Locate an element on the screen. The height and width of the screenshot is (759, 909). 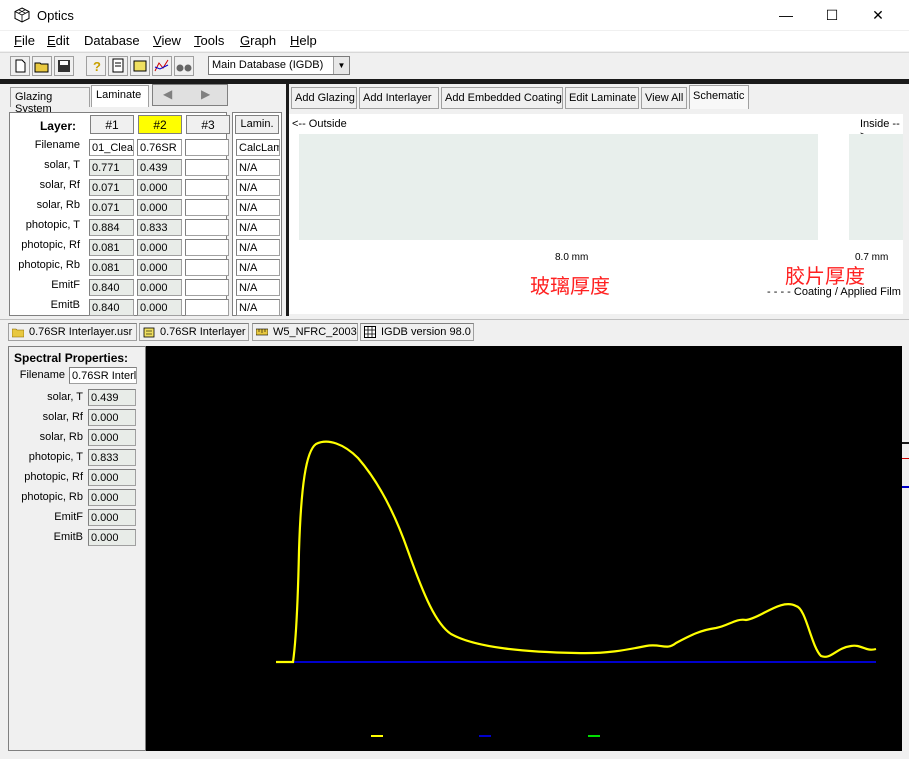
properties-icon is located at coordinates (140, 66).